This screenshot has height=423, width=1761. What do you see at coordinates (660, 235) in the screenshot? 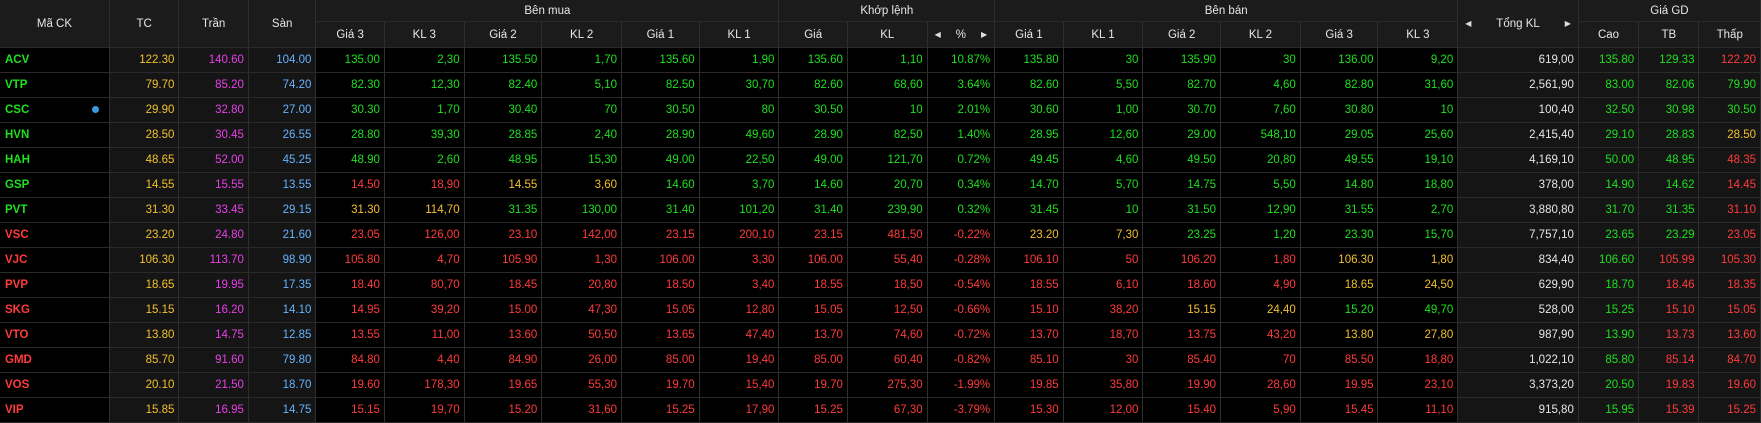
I see `cell-buy-price1: 23.15` at bounding box center [660, 235].